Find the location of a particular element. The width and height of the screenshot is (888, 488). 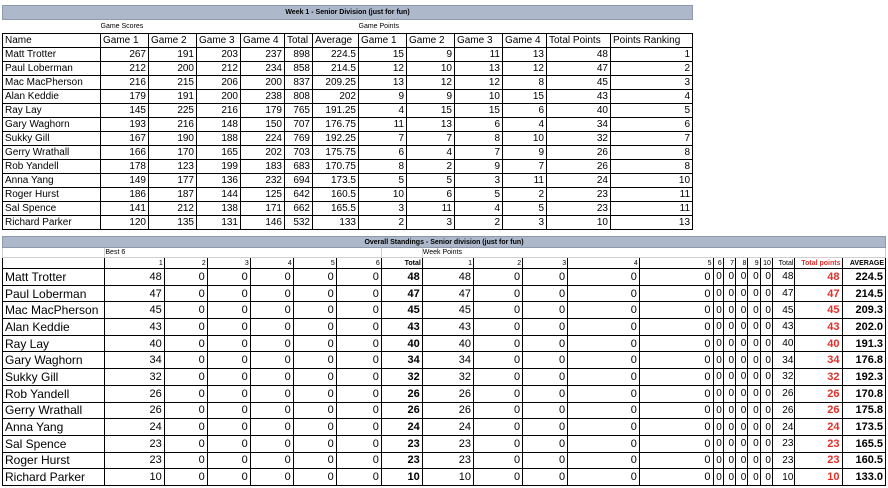

points-cell: 32 is located at coordinates (401, 377).